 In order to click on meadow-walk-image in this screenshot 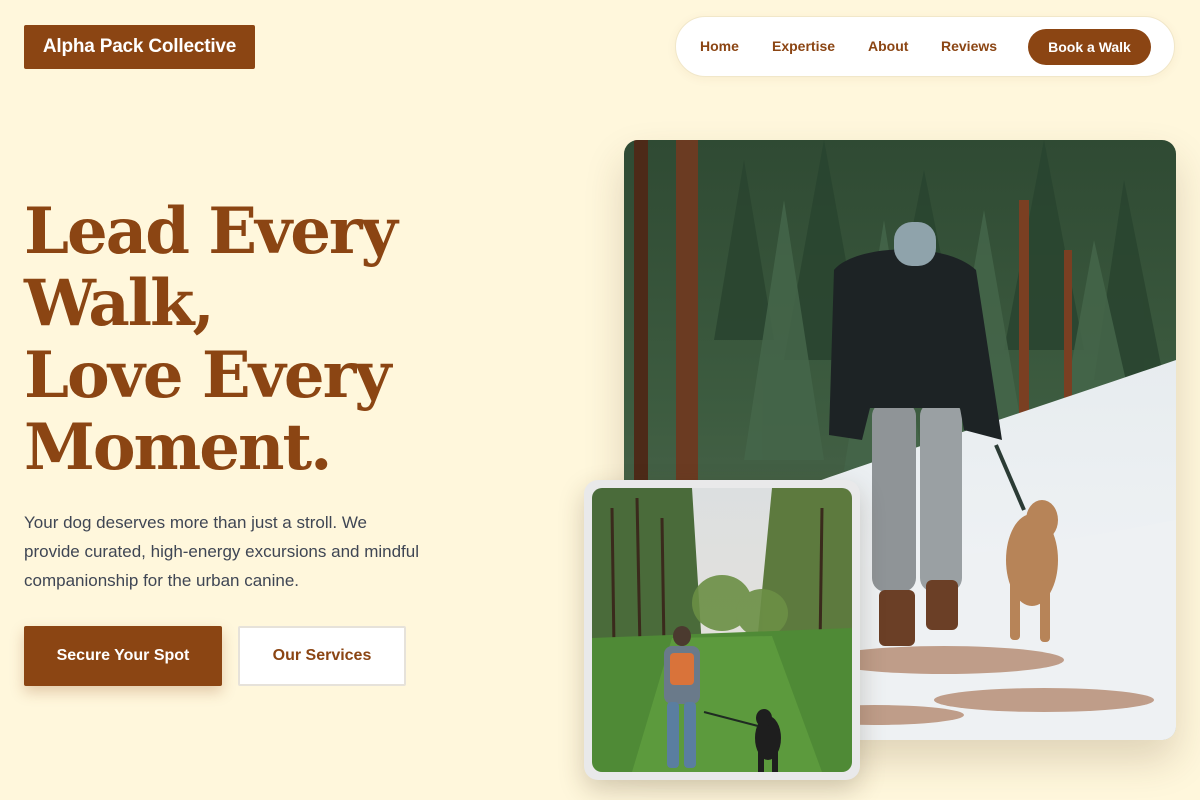, I will do `click(722, 630)`.